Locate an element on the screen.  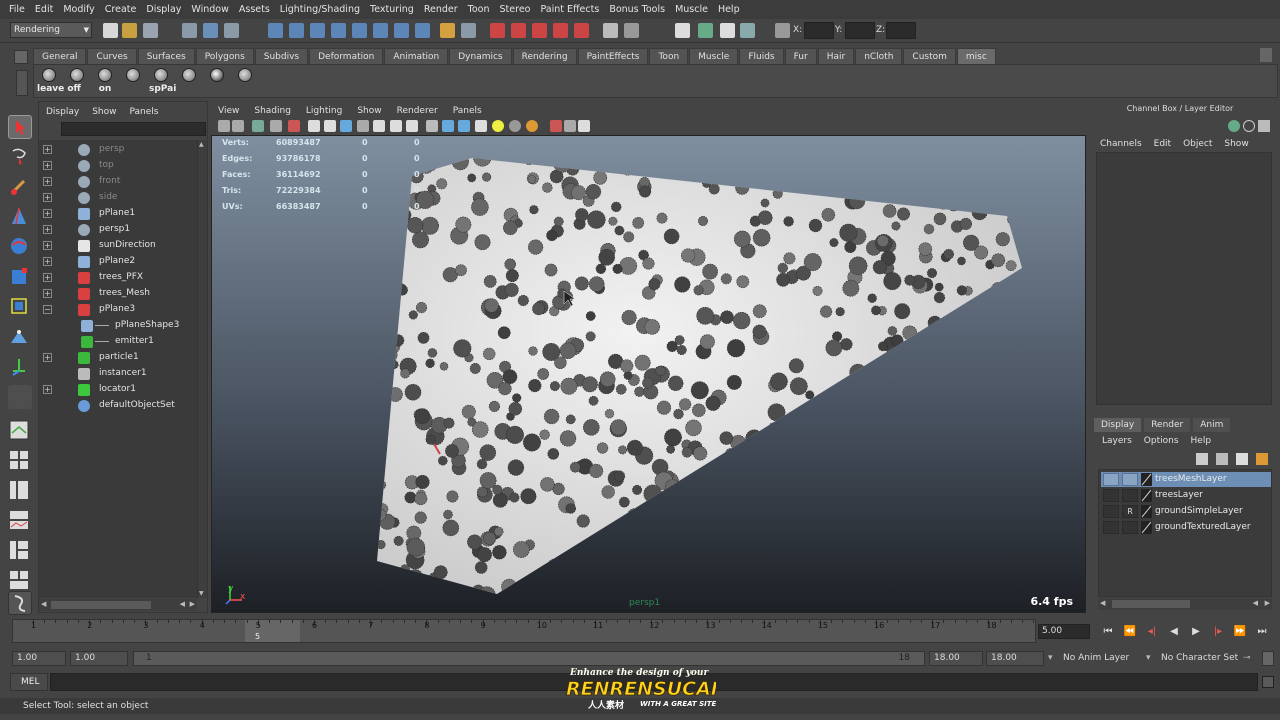
outliner-vertical-scrollbar: ▲ ▼ is located at coordinates (202, 369).